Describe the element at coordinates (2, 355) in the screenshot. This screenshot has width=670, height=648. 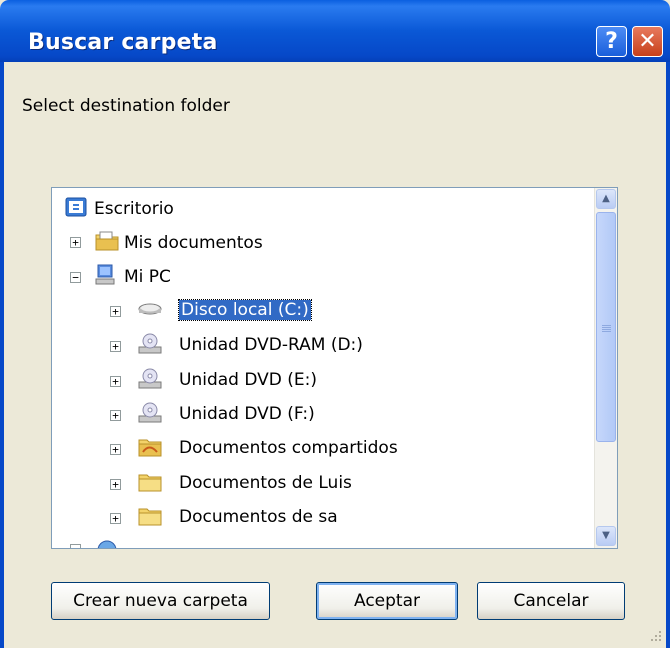
I see `window-frame-left` at that location.